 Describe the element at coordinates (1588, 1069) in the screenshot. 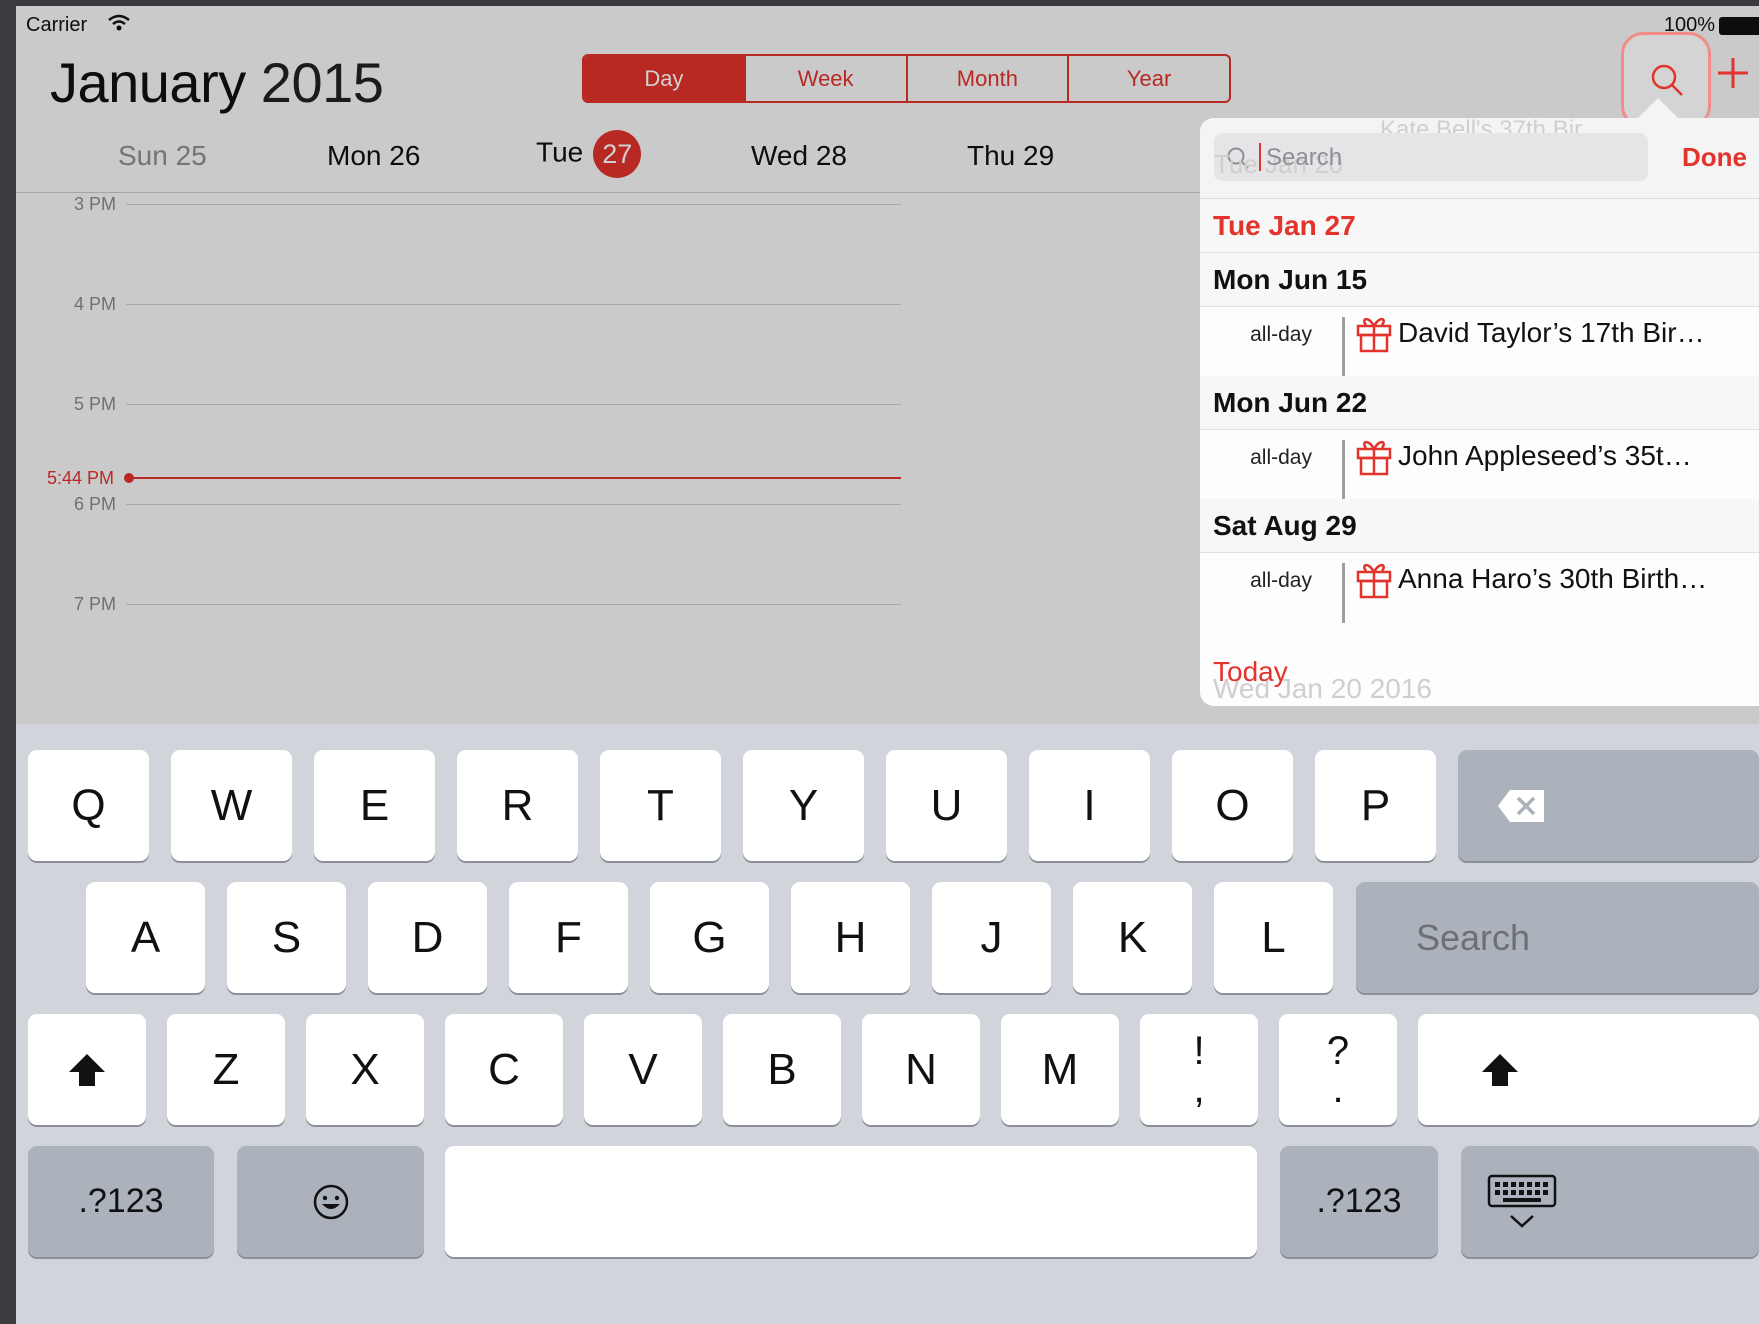

I see `shift-key-right` at that location.